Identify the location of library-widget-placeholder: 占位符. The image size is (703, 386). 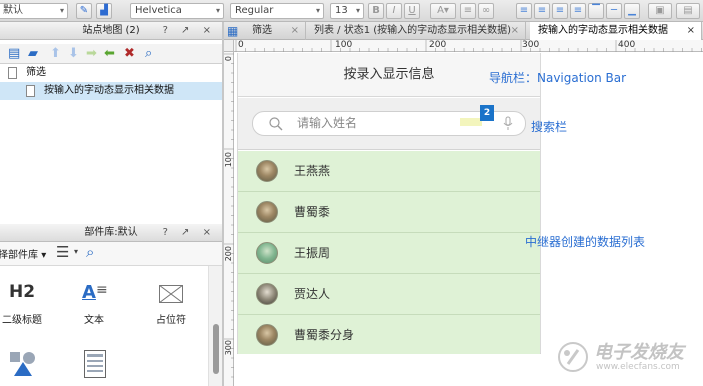
(171, 304).